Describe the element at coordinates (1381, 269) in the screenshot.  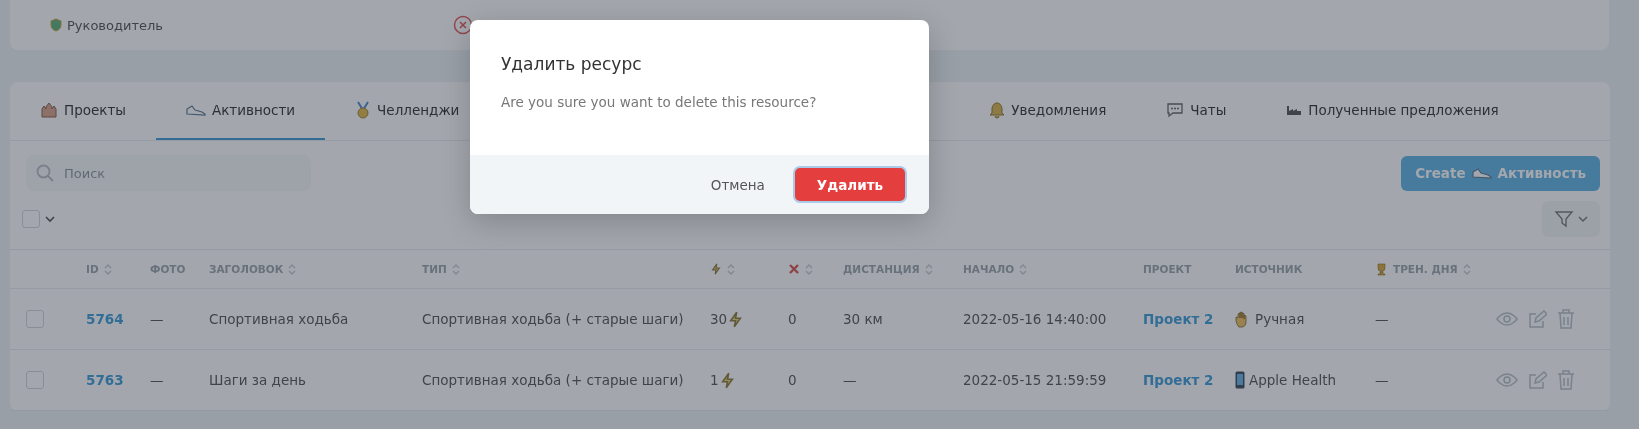
I see `trophy-icon` at that location.